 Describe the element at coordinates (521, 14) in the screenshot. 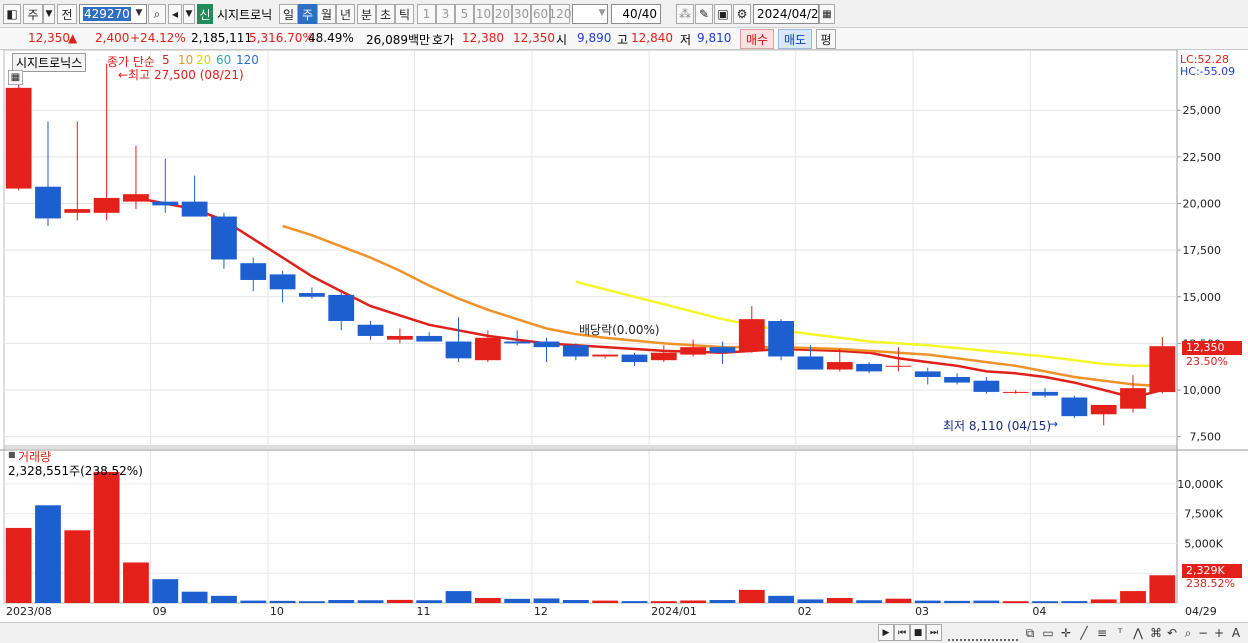

I see `interval-30: 30` at that location.